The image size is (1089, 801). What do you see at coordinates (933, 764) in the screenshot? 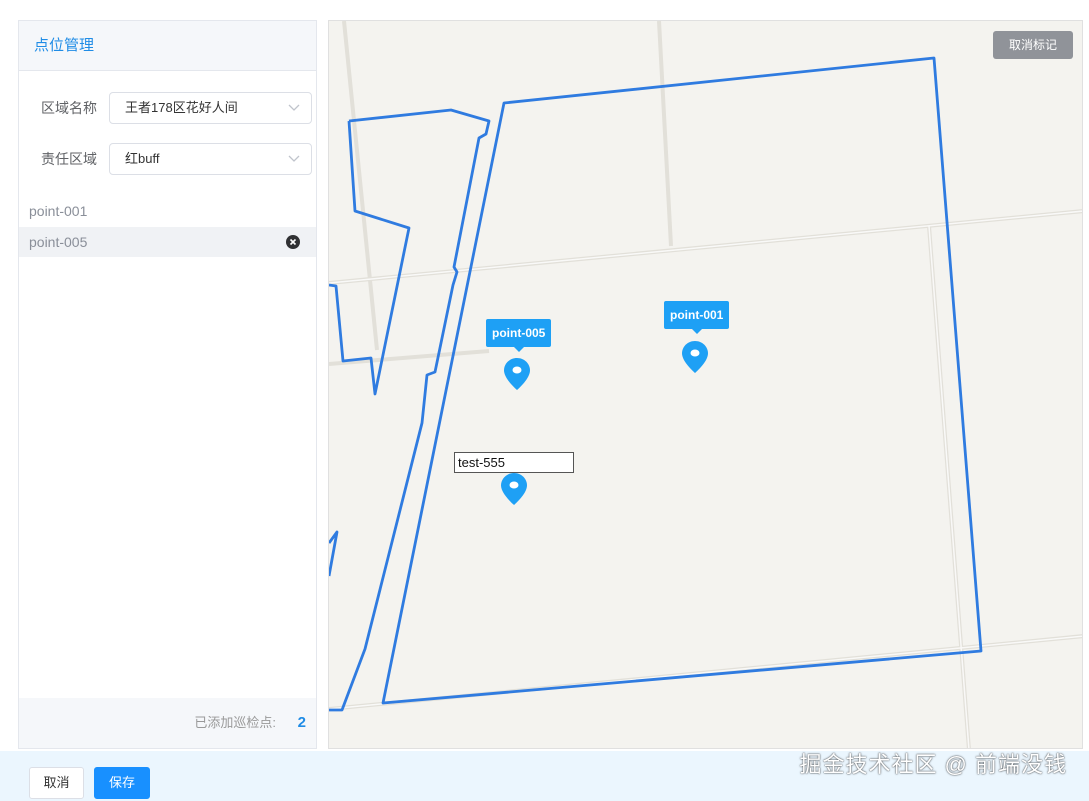
I see `watermark: 掘金技术社区 @ 前端没钱` at bounding box center [933, 764].